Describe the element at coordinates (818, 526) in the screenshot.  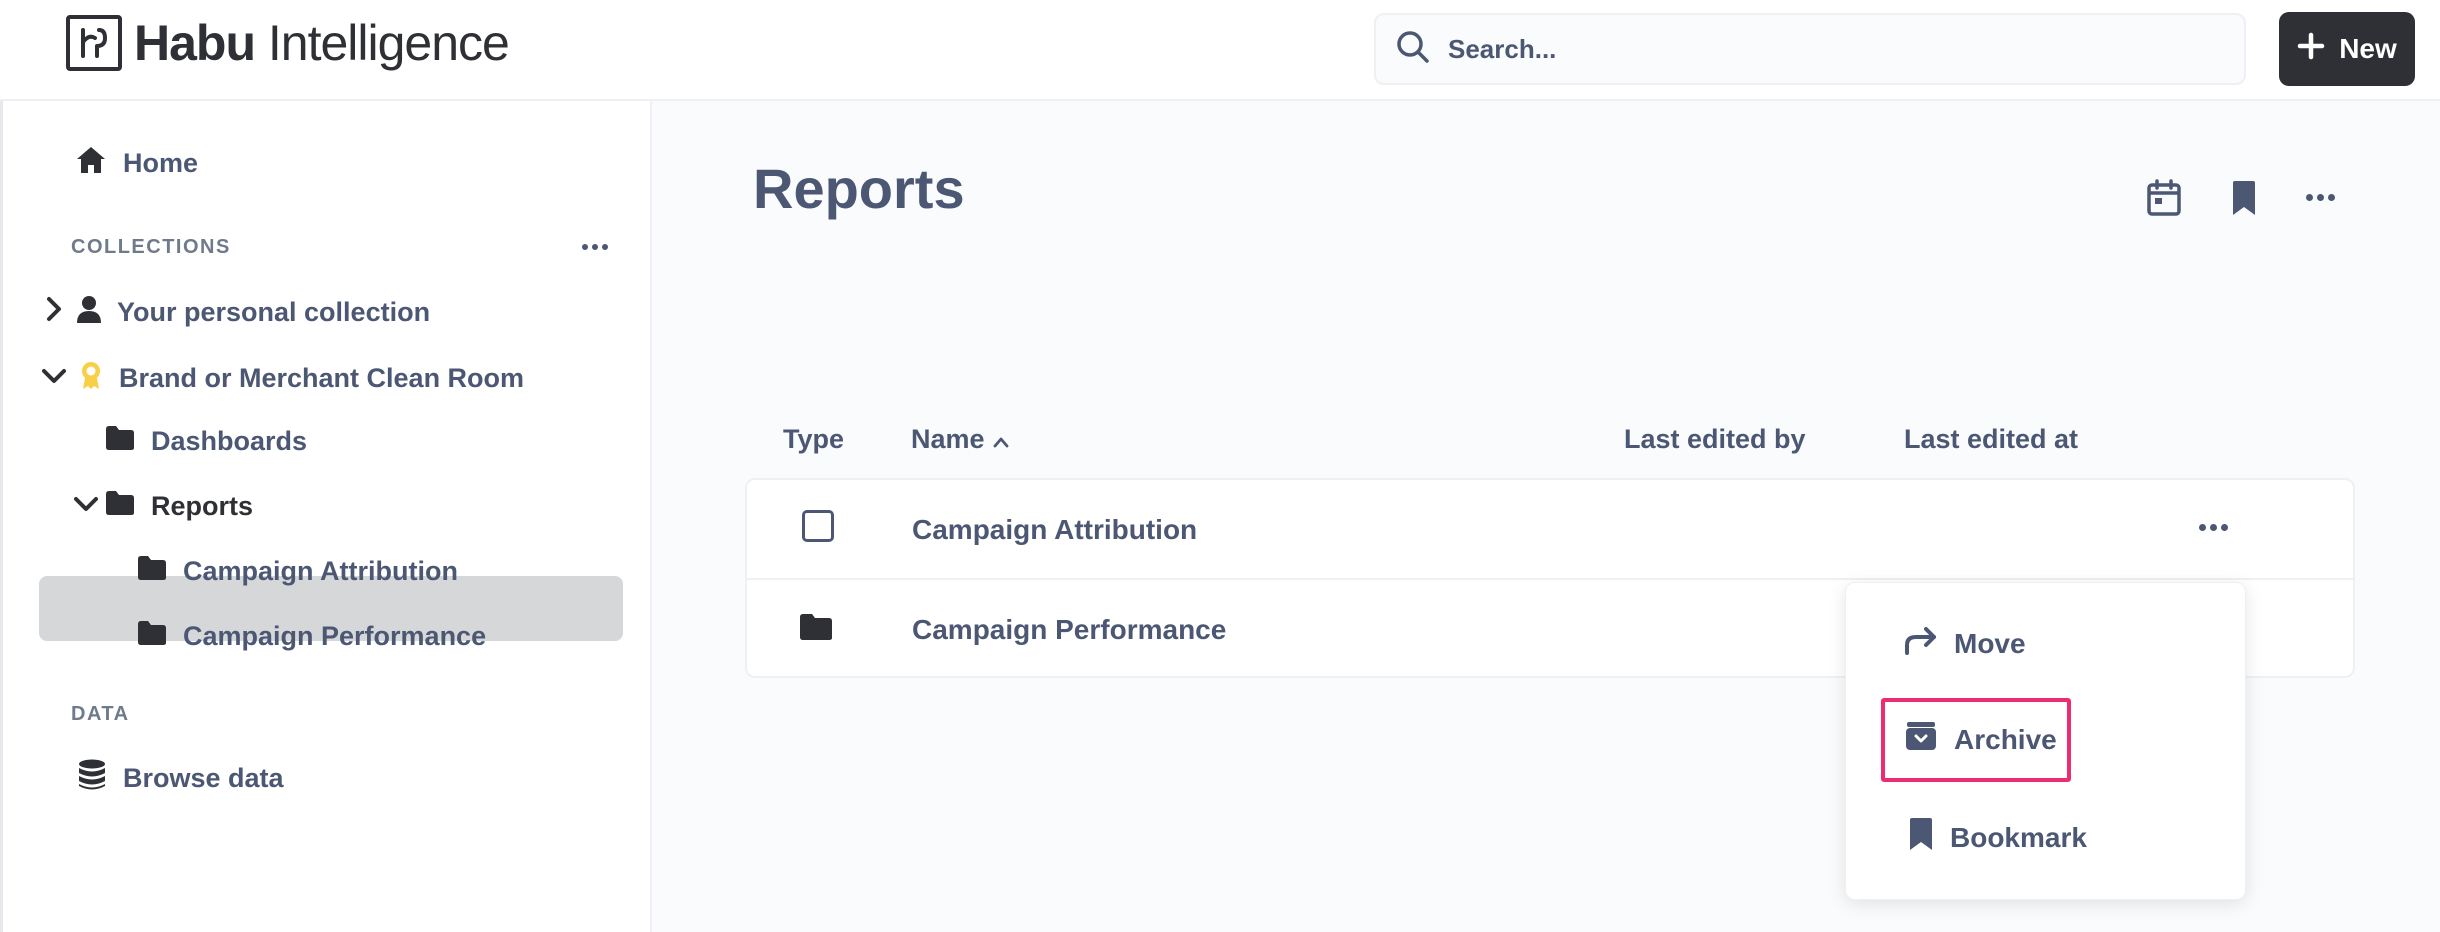
I see `row-checkbox` at that location.